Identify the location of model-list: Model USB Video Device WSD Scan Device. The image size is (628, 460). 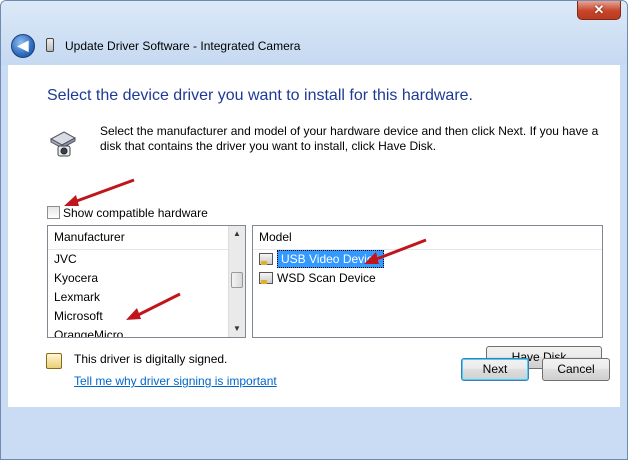
(427, 281).